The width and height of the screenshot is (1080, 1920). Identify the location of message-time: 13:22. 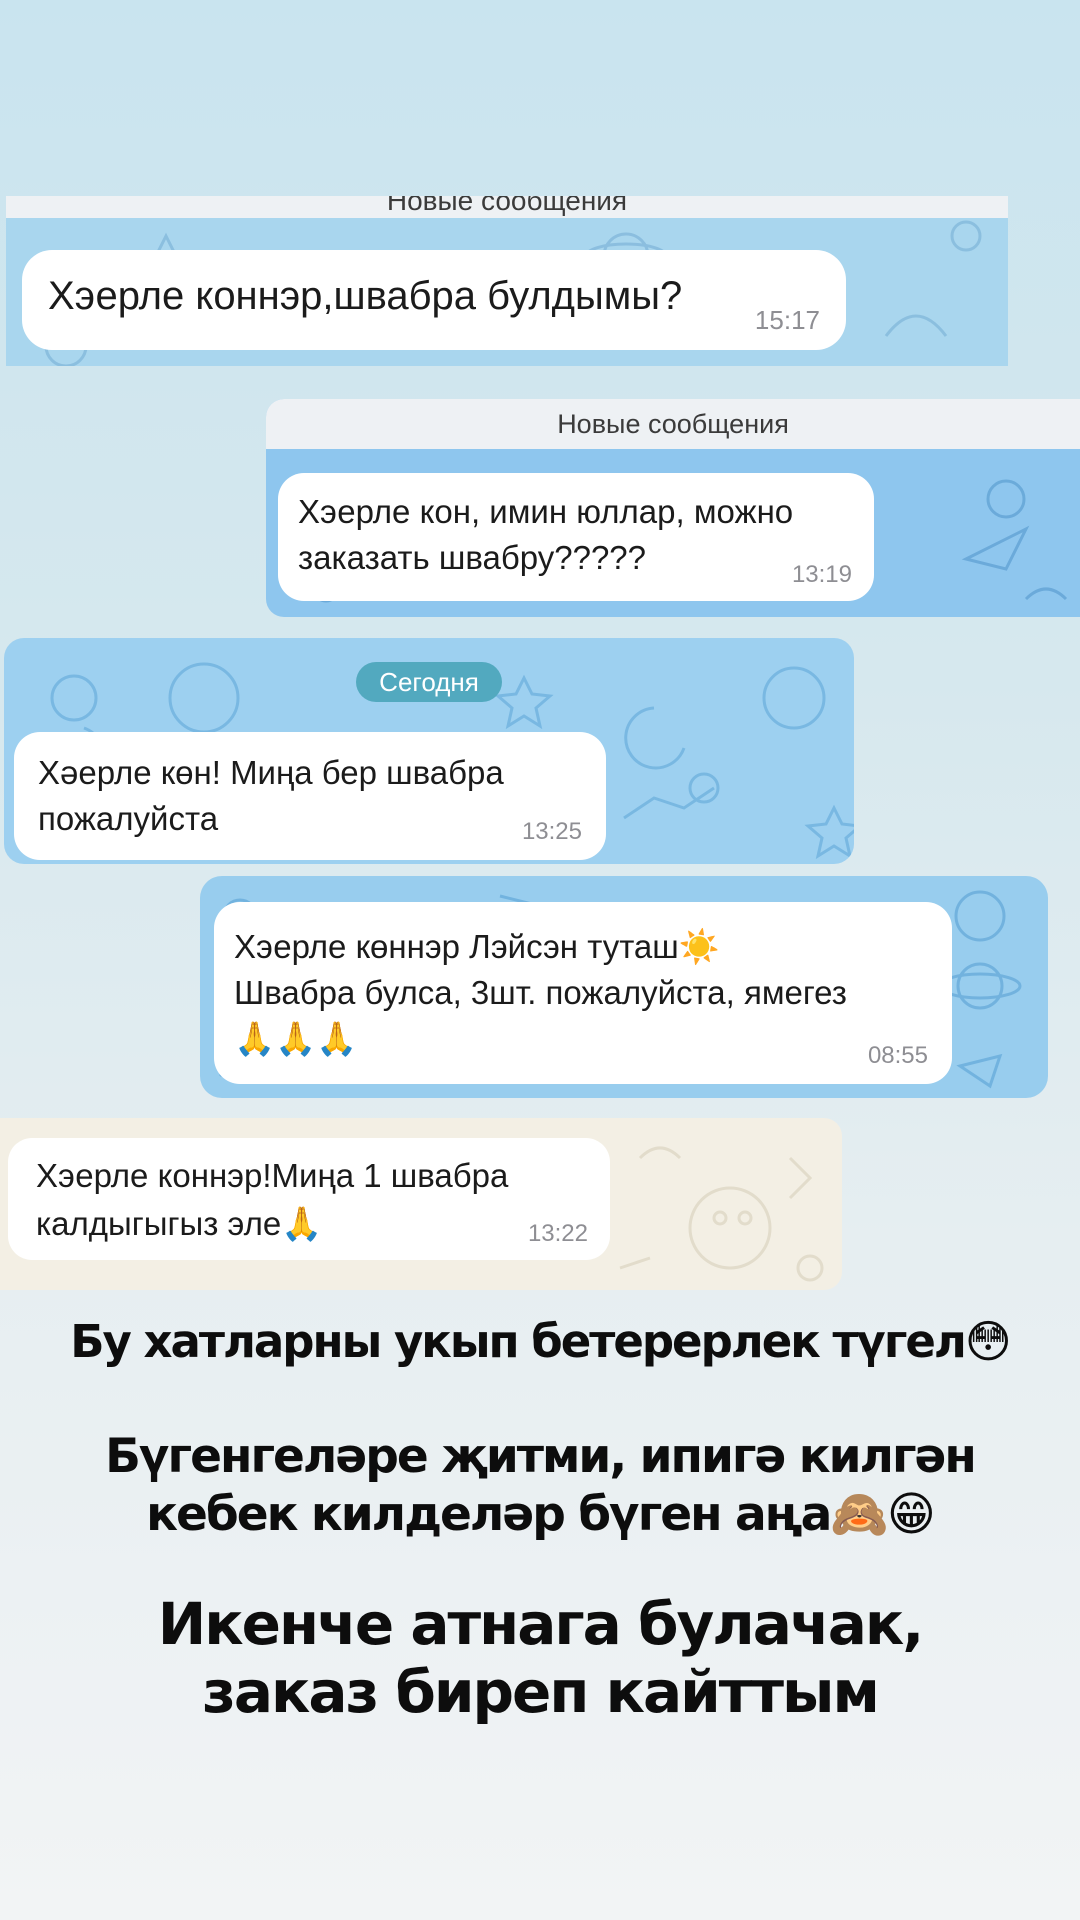
(557, 1233).